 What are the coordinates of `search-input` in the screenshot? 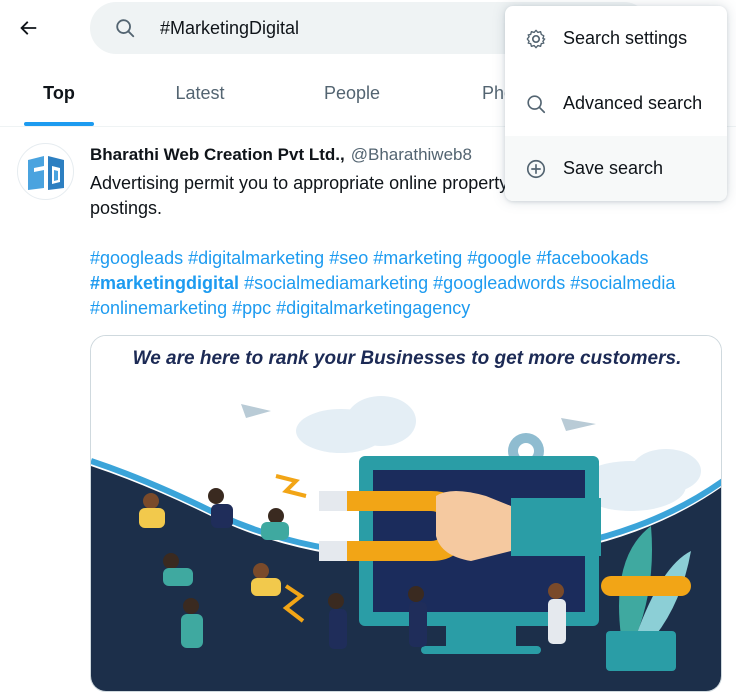 It's located at (310, 28).